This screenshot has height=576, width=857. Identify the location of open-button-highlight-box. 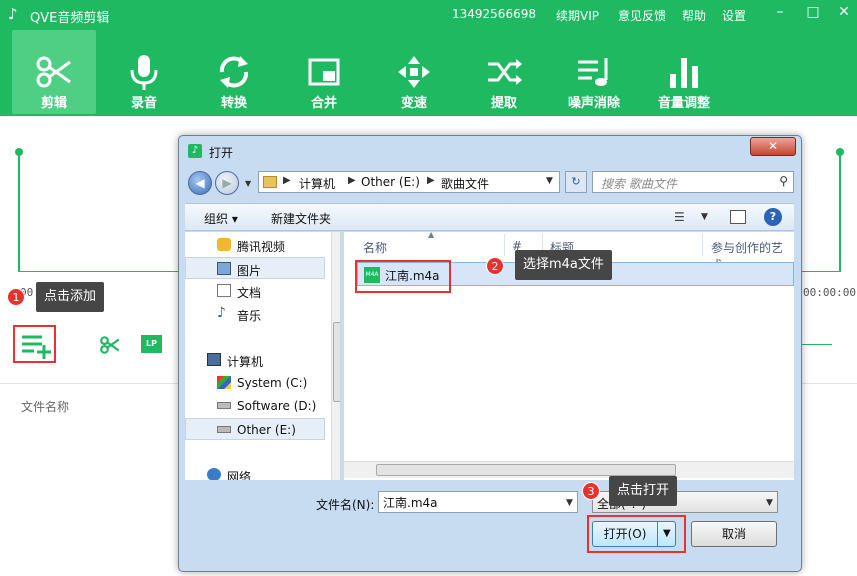
(636, 534).